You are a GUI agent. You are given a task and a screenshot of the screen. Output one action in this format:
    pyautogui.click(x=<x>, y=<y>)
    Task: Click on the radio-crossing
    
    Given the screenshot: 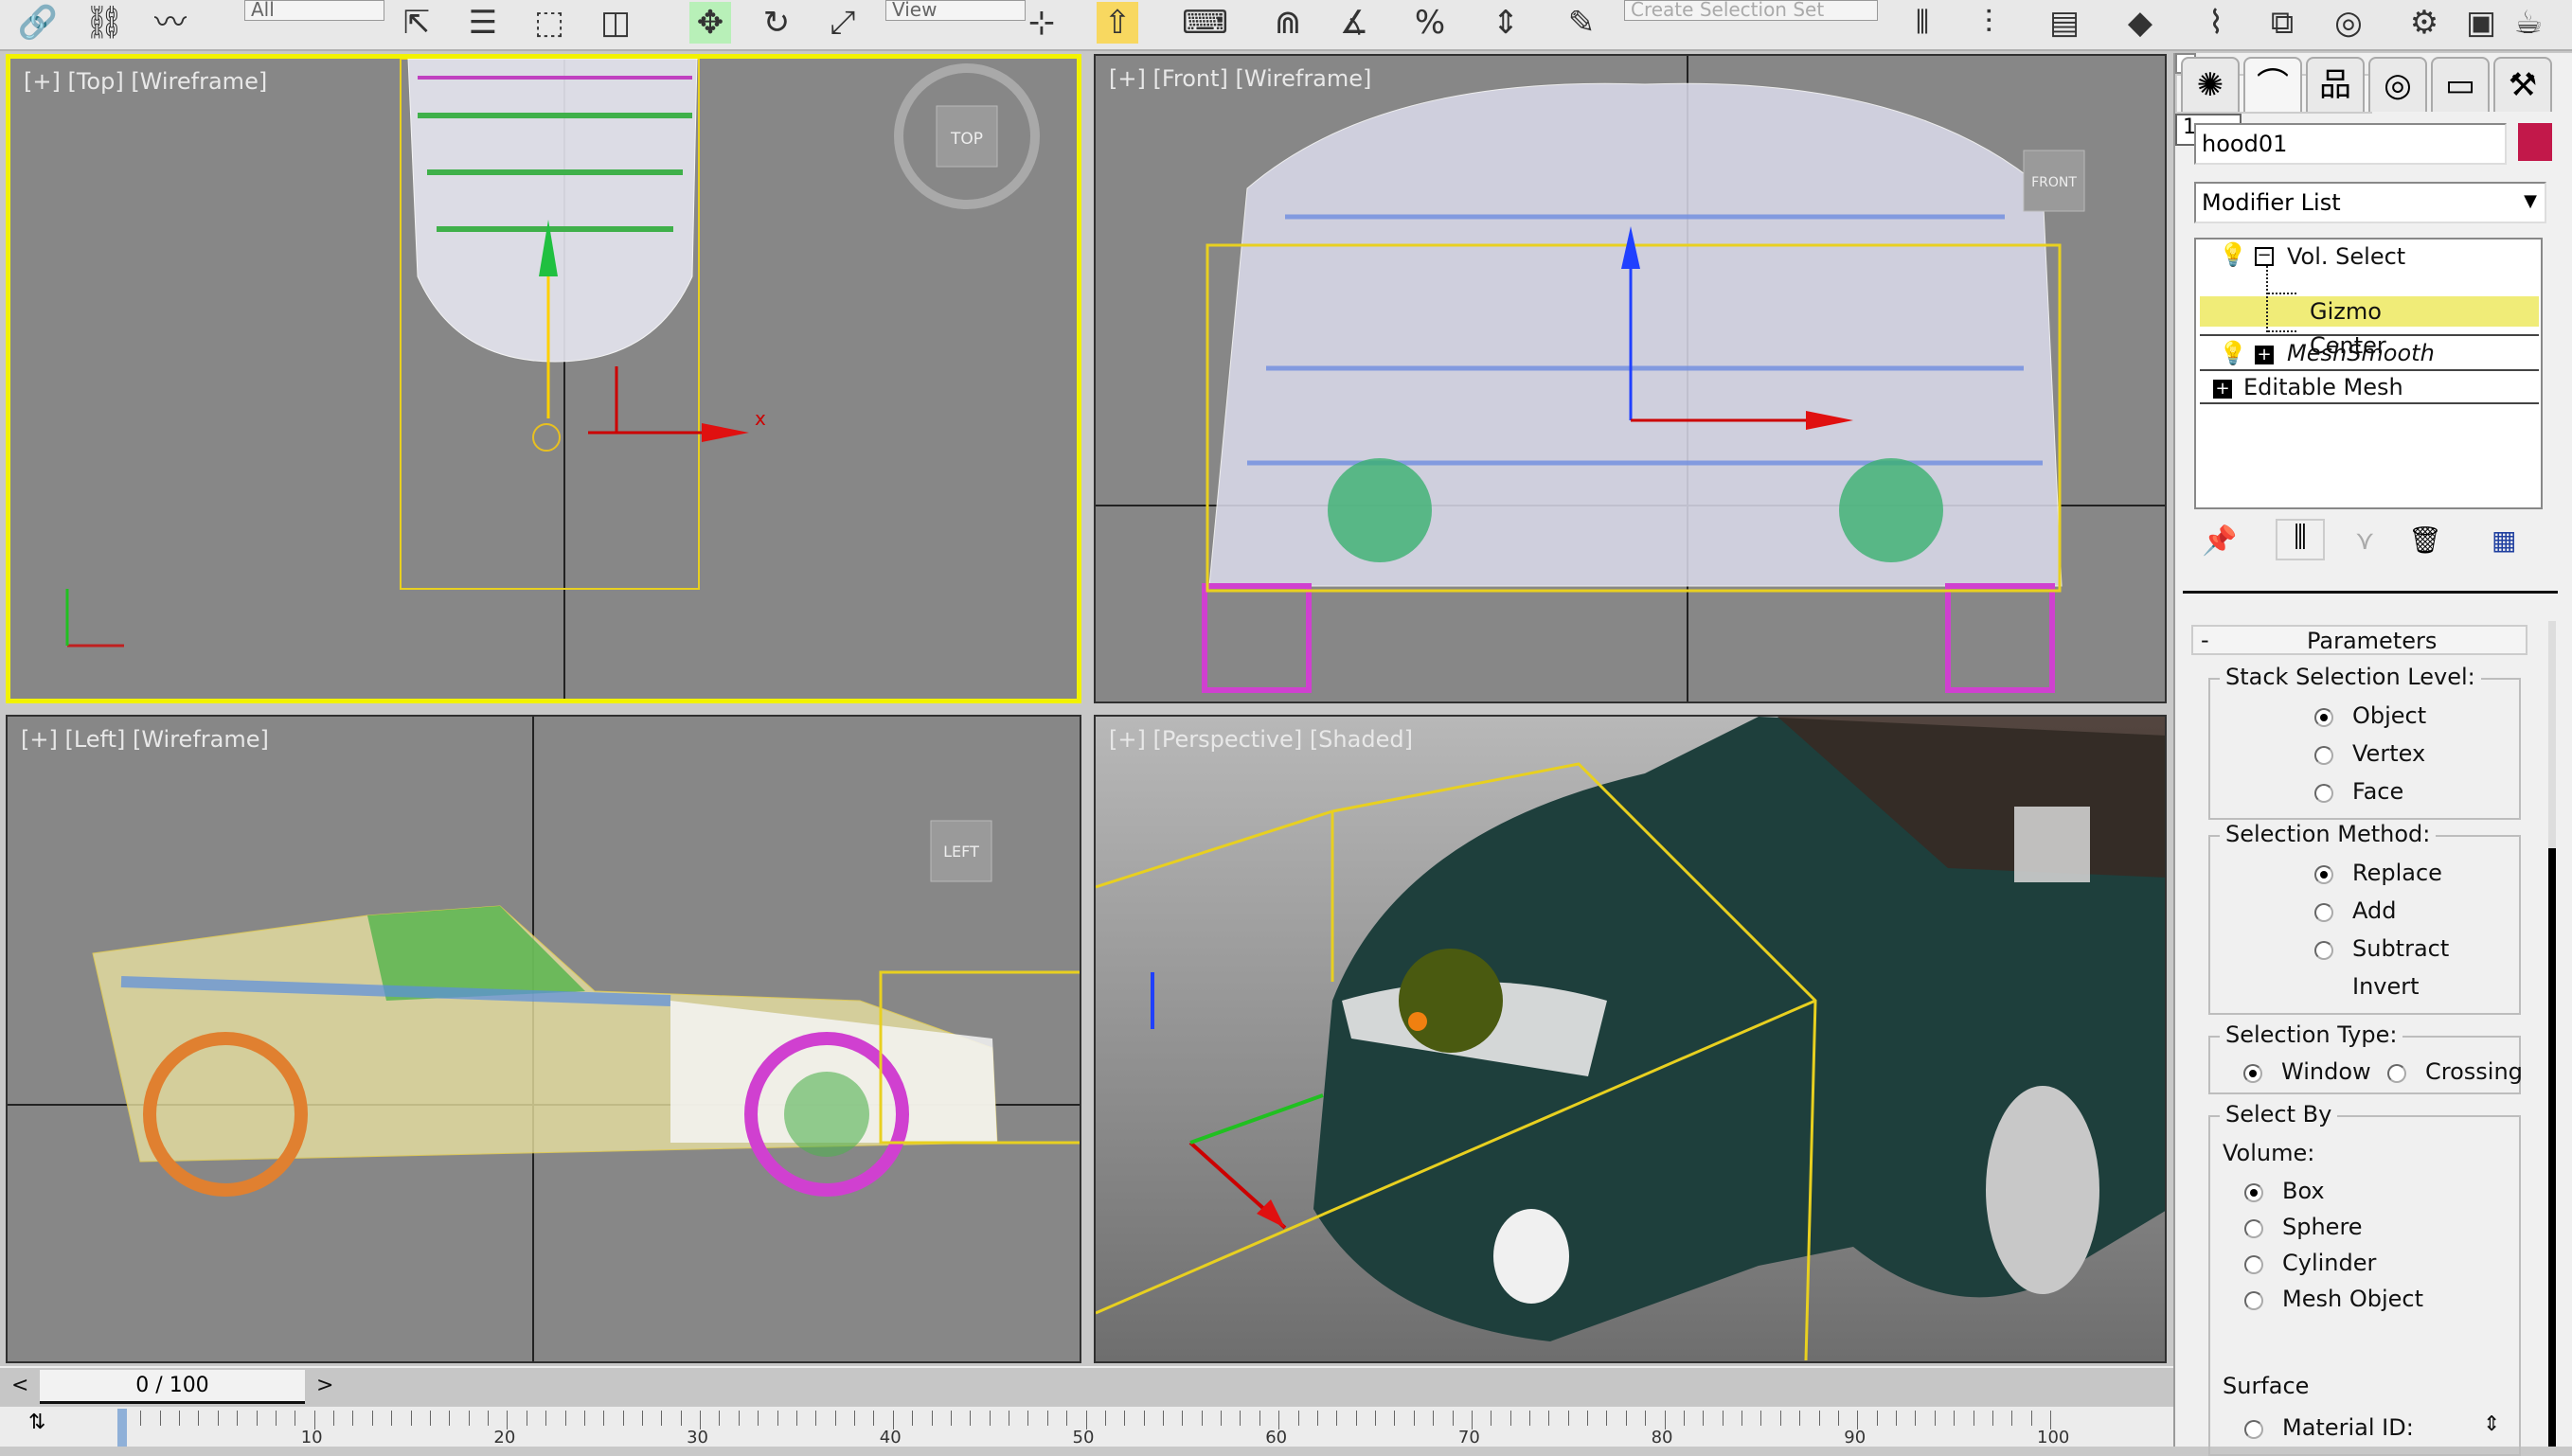 What is the action you would take?
    pyautogui.click(x=2396, y=1073)
    